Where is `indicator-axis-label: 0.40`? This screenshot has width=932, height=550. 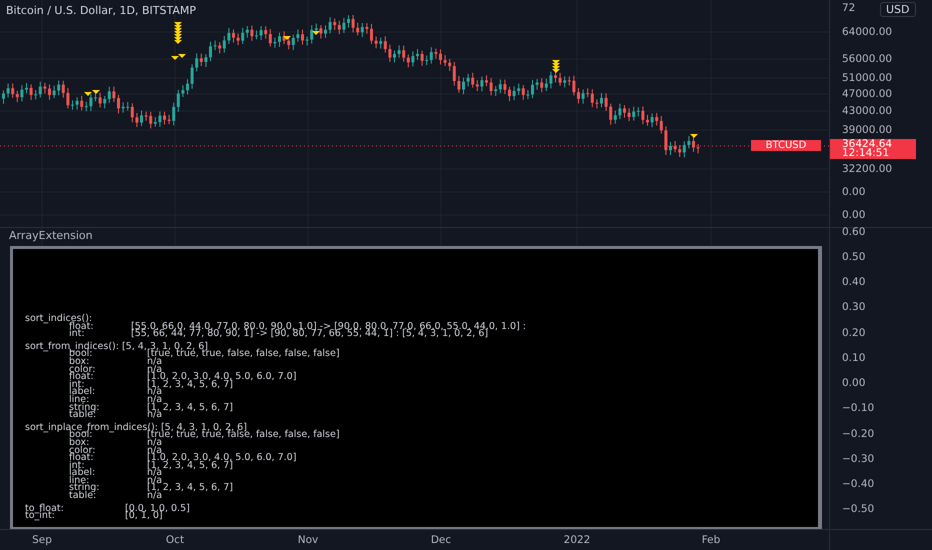 indicator-axis-label: 0.40 is located at coordinates (854, 282).